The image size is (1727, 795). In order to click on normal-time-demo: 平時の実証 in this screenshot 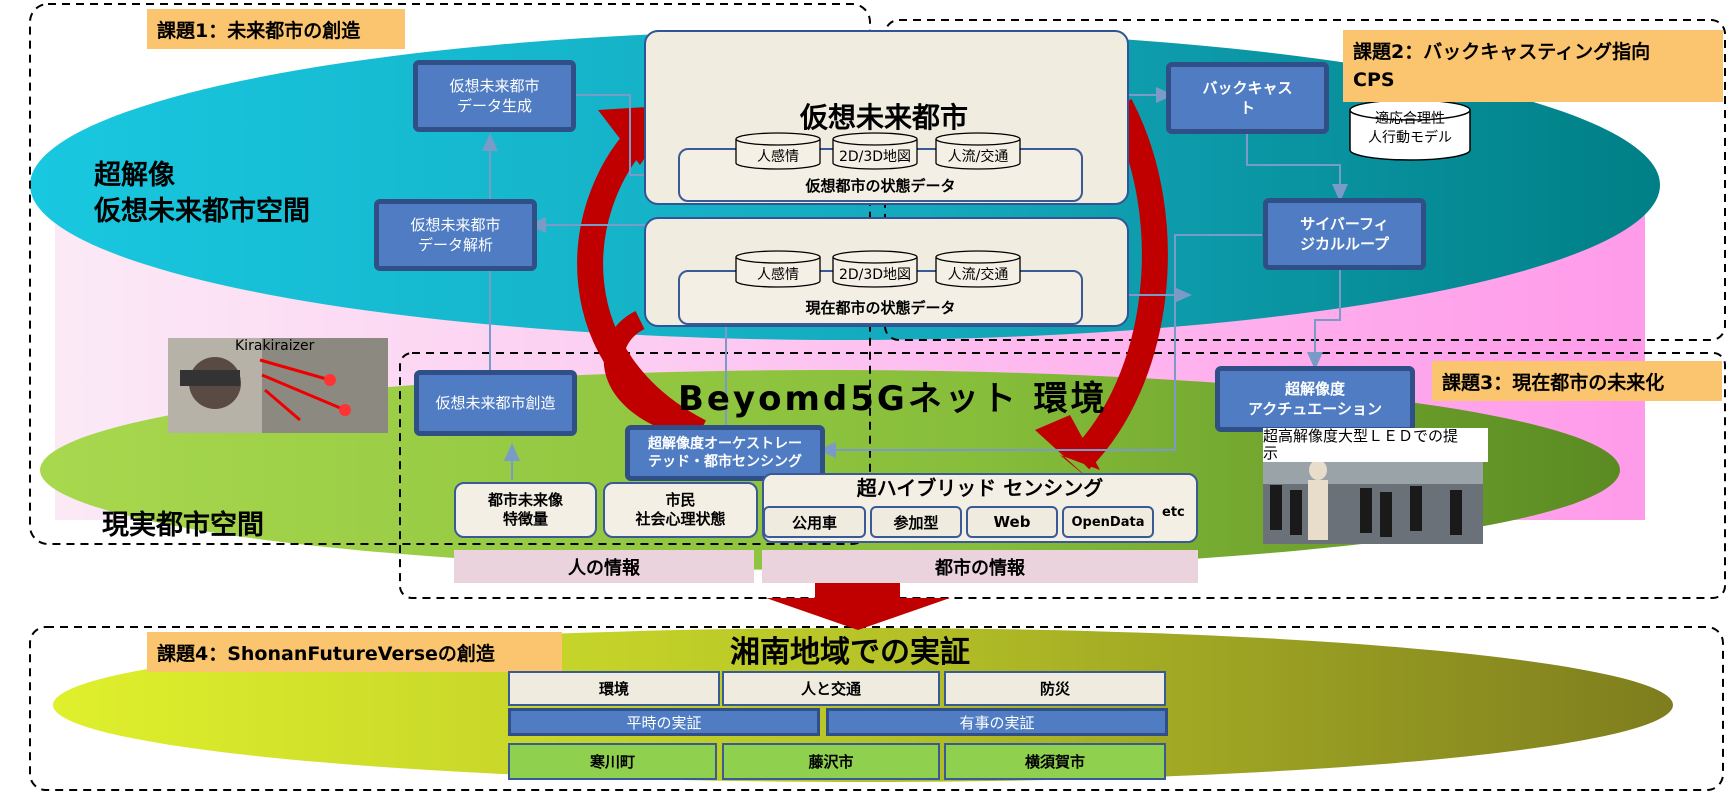, I will do `click(664, 722)`.